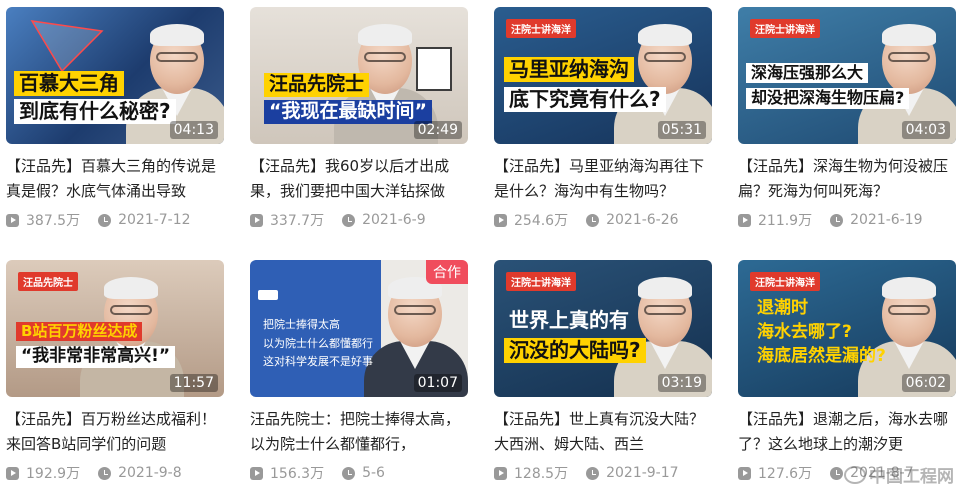 The image size is (960, 491). What do you see at coordinates (541, 474) in the screenshot?
I see `view-count: 128.5万` at bounding box center [541, 474].